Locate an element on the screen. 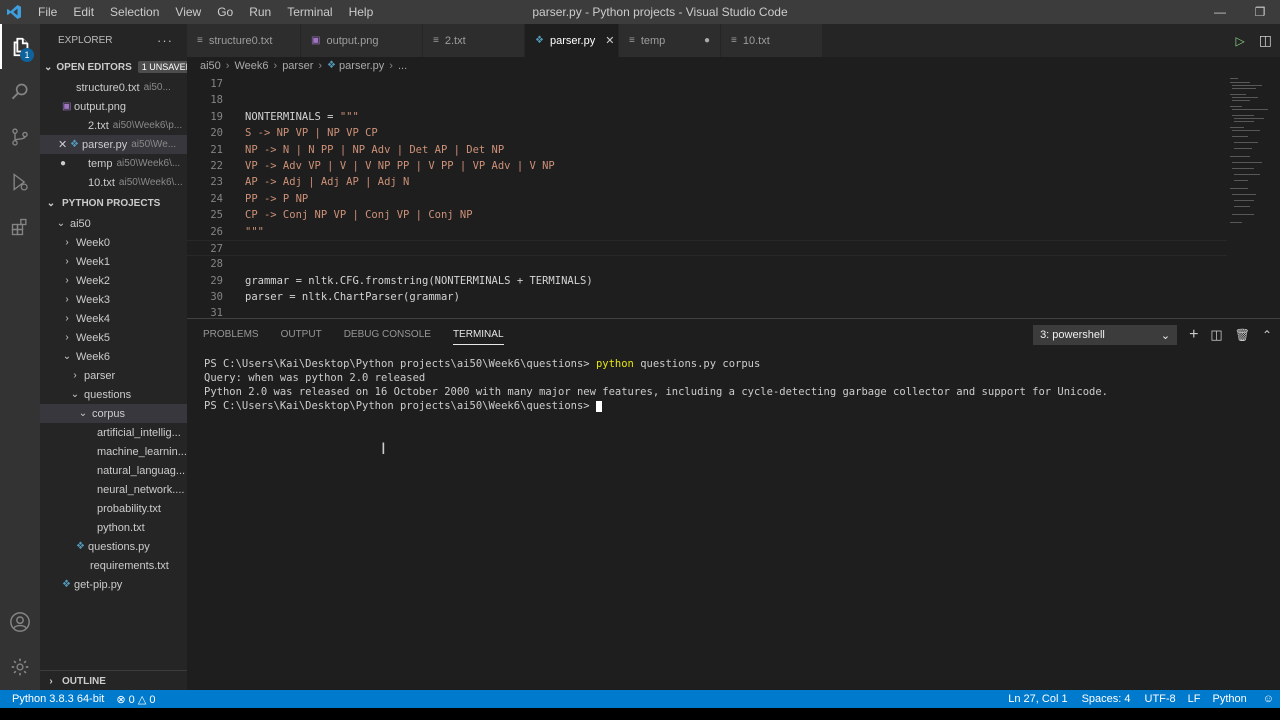 This screenshot has height=720, width=1280. line-number: 31 is located at coordinates (216, 312).